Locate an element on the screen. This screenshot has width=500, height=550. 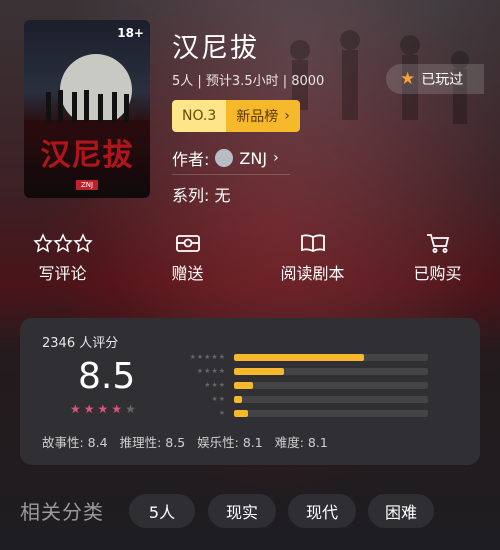
rank-label: 新品榜 › is located at coordinates (263, 116).